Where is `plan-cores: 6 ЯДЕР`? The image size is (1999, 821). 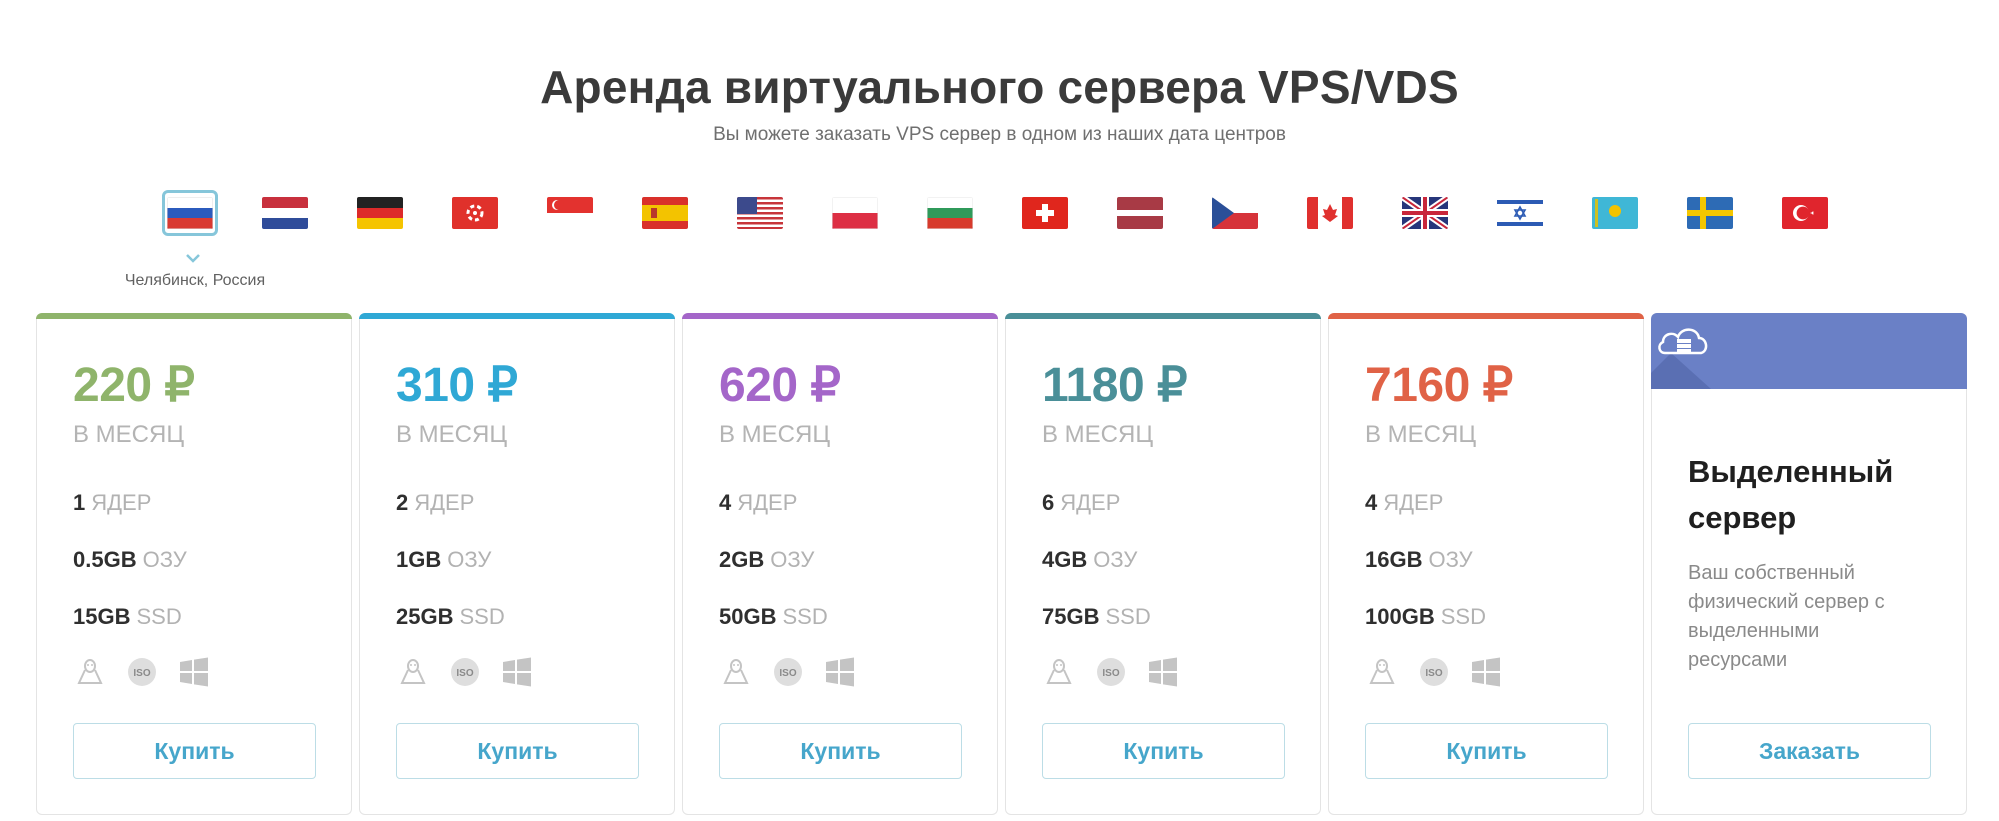
plan-cores: 6 ЯДЕР is located at coordinates (1081, 503).